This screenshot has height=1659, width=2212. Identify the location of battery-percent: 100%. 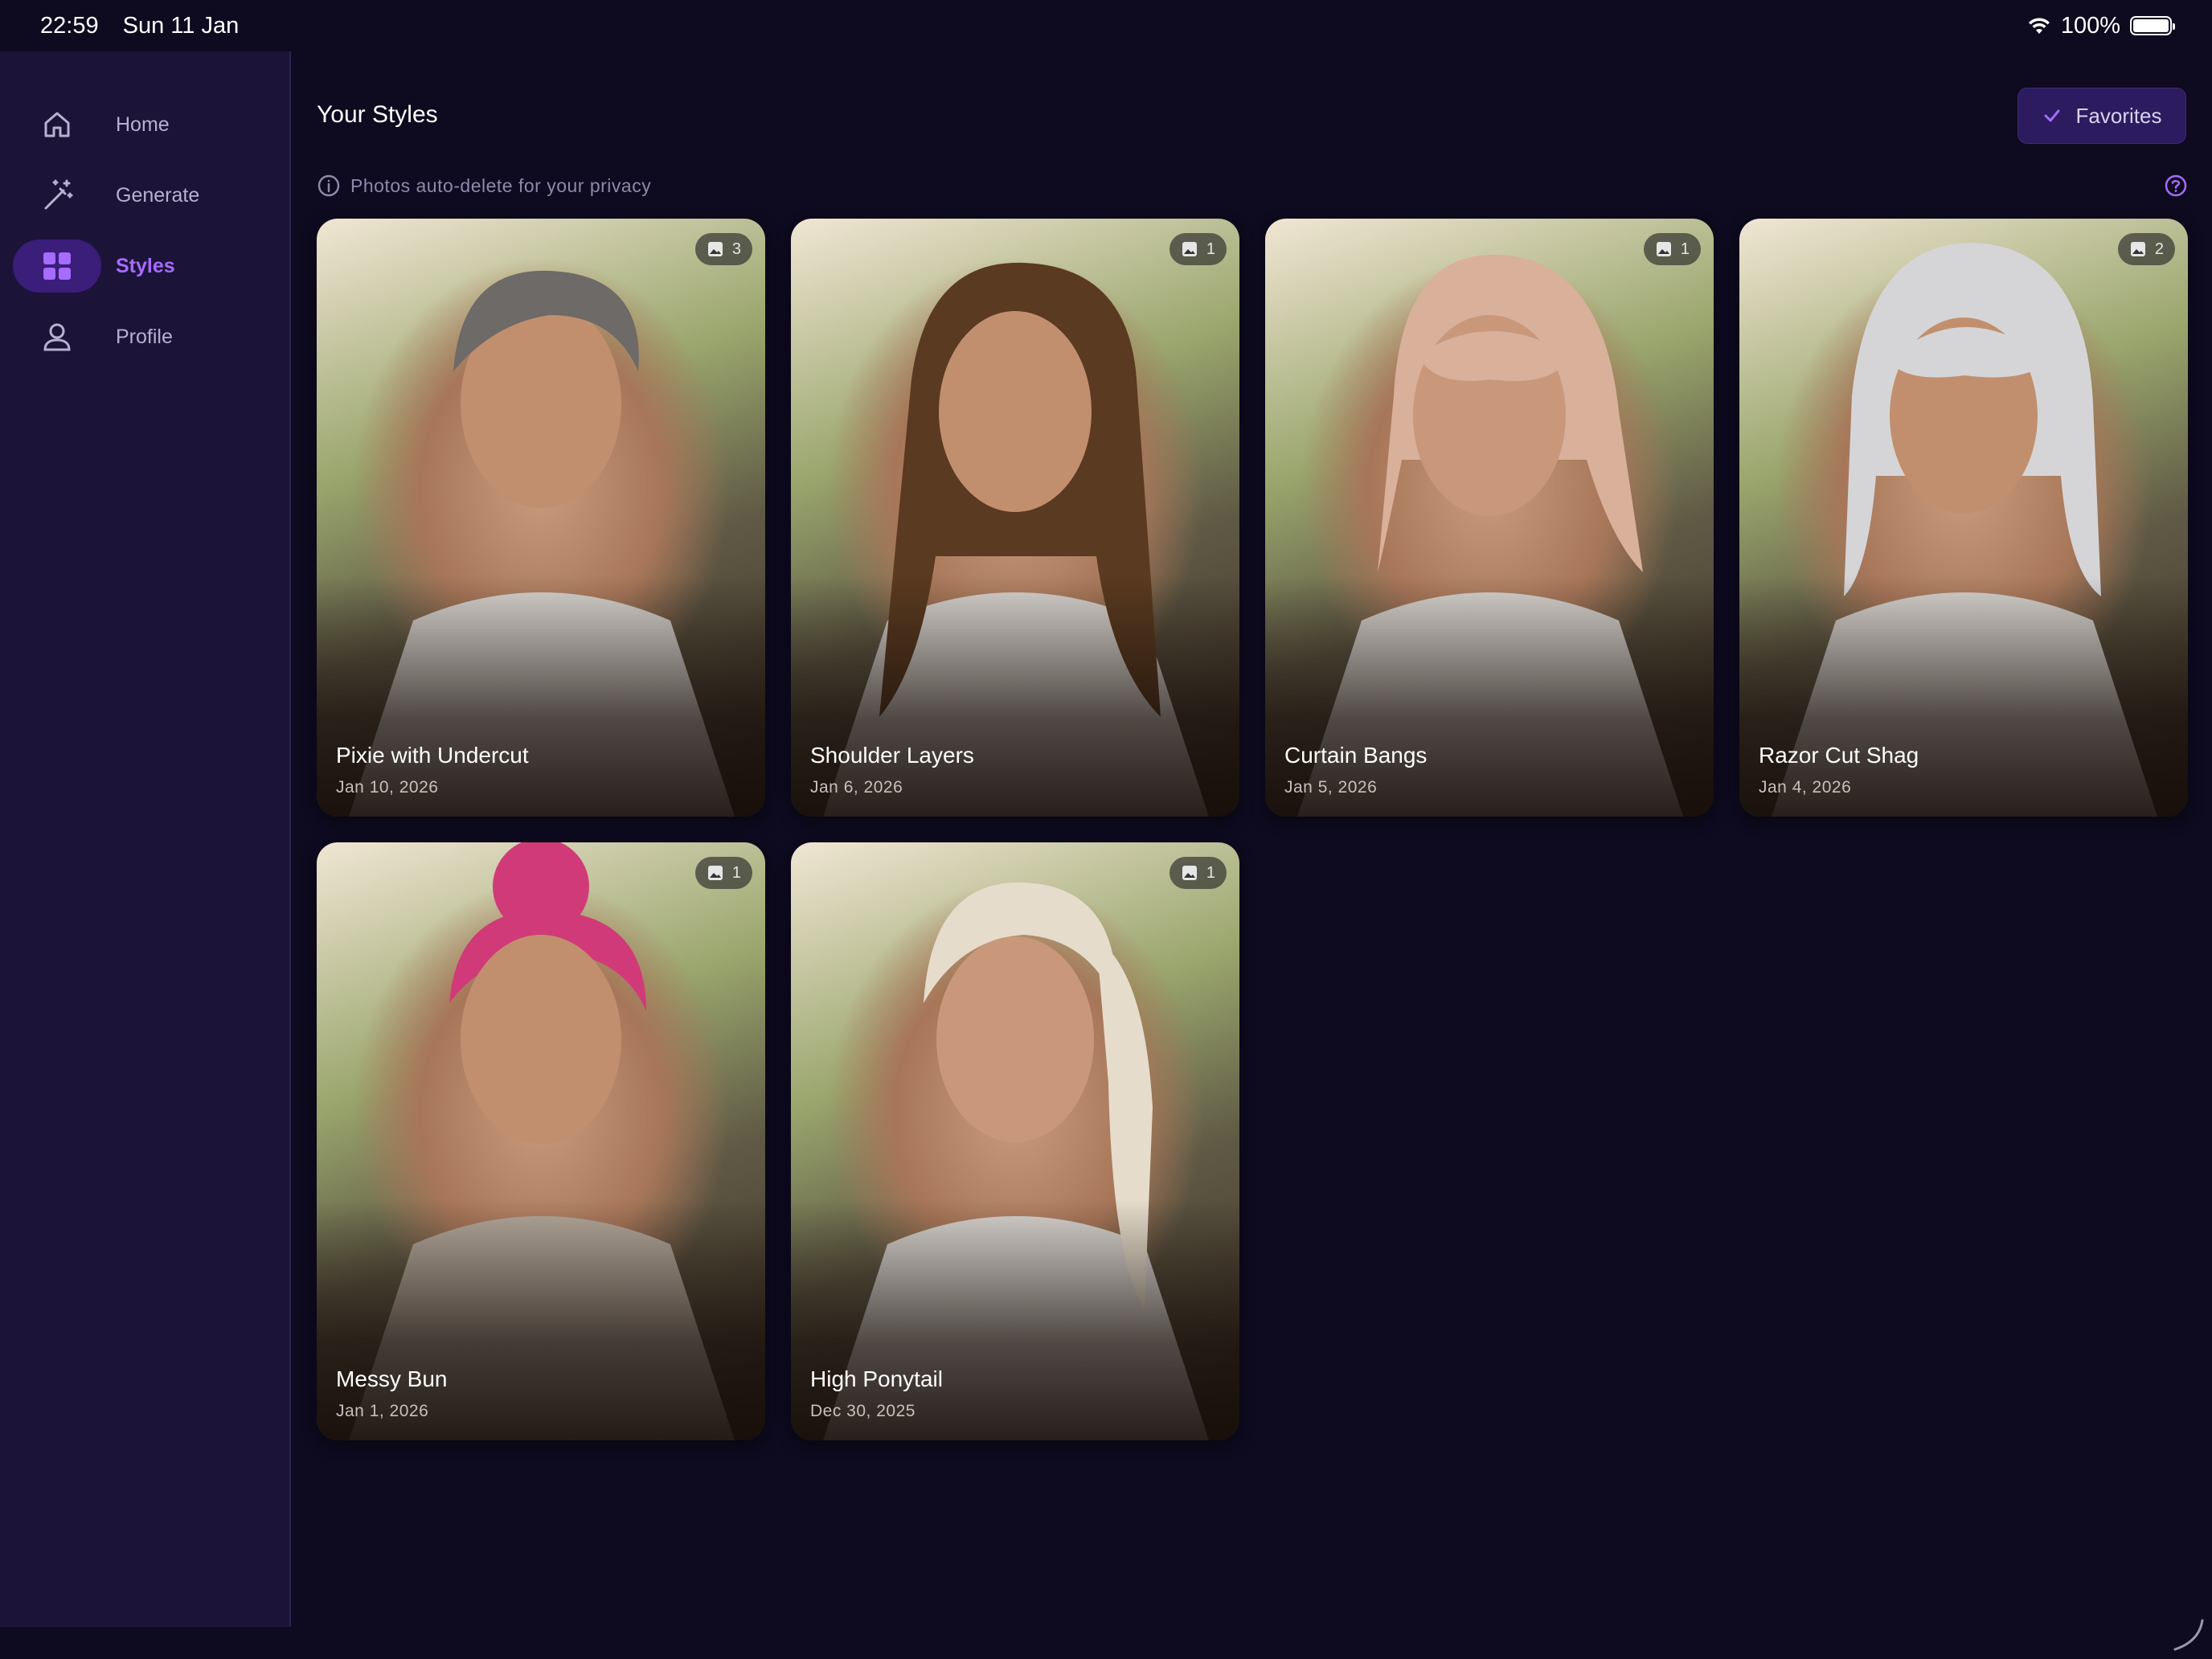
(2090, 25).